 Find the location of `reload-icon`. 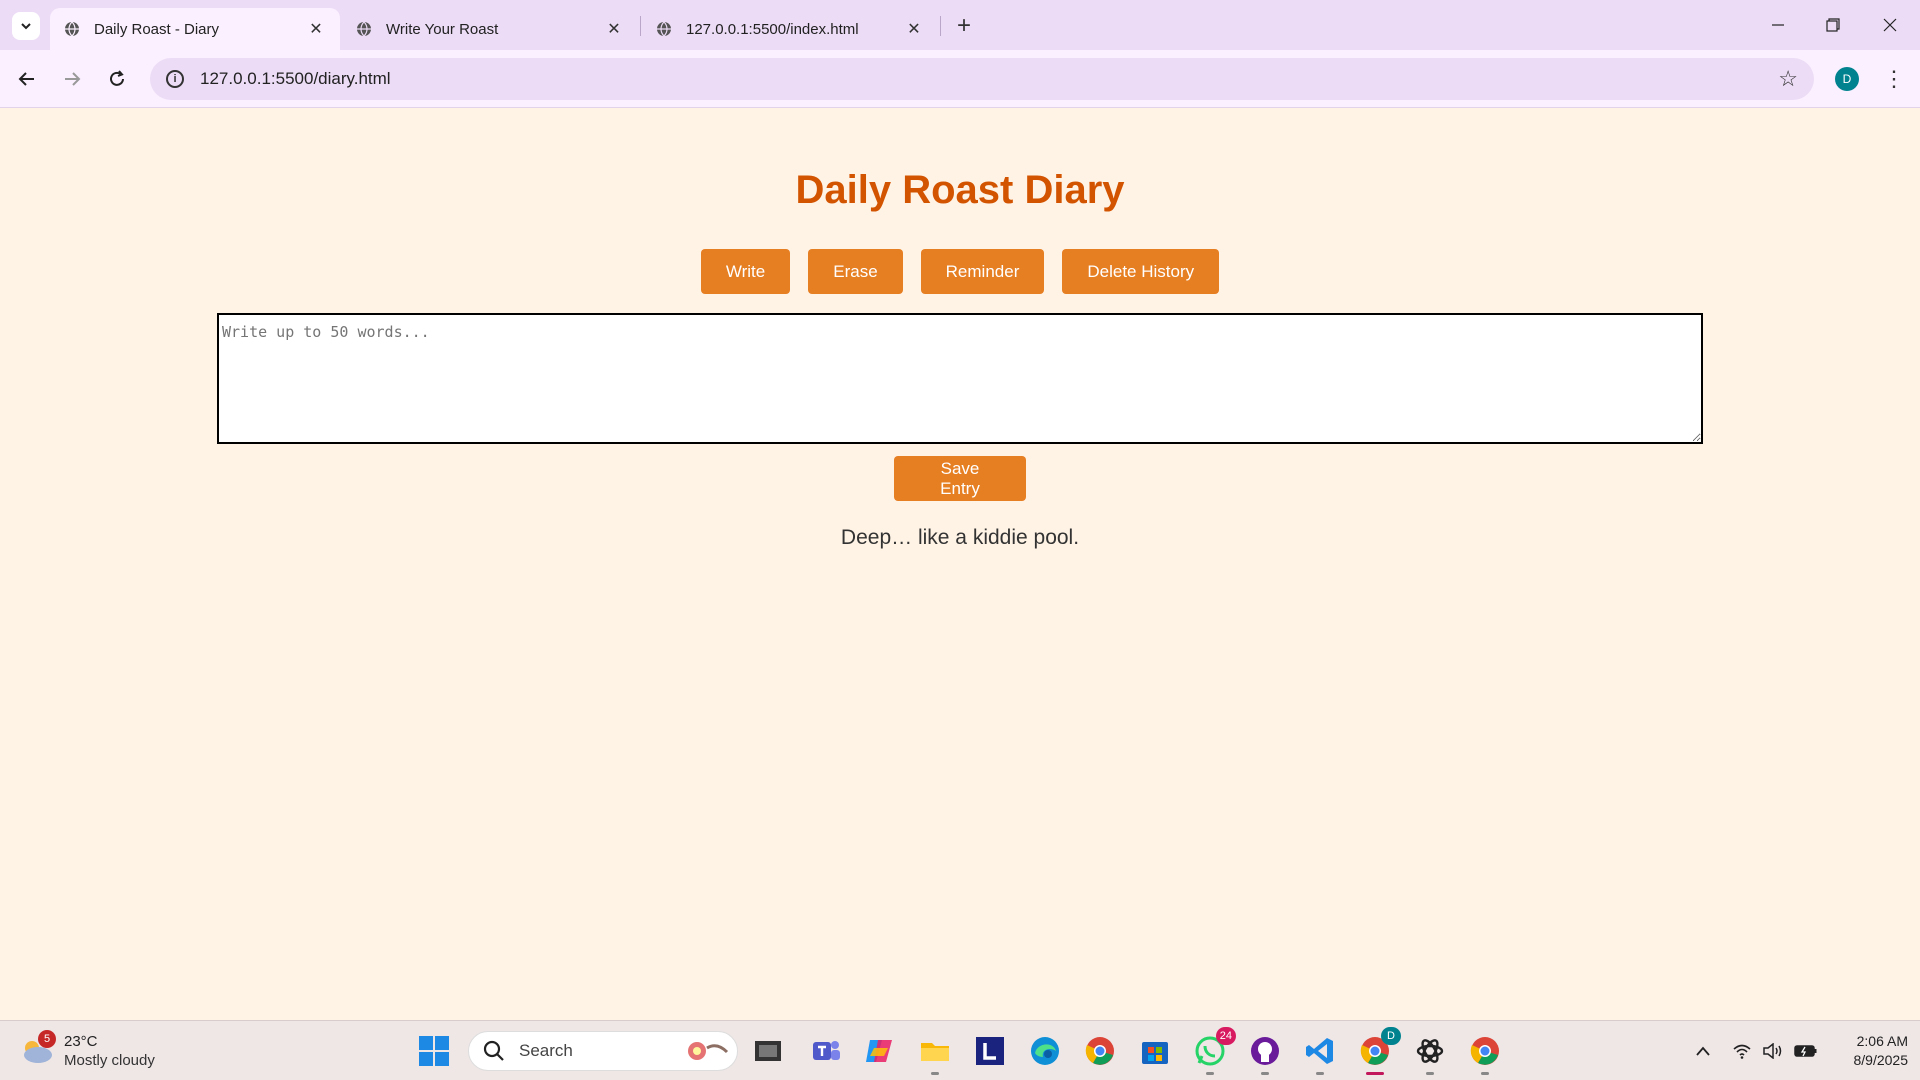

reload-icon is located at coordinates (117, 78).